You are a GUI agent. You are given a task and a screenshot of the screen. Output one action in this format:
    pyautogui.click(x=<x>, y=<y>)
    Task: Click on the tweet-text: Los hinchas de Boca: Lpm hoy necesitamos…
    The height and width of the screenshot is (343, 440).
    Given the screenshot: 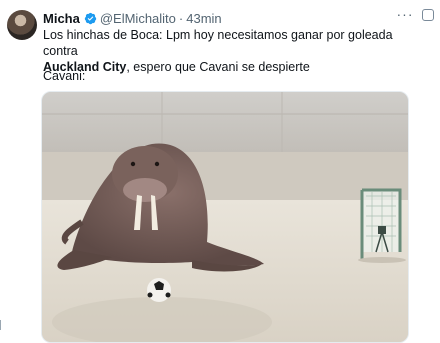 What is the action you would take?
    pyautogui.click(x=233, y=51)
    